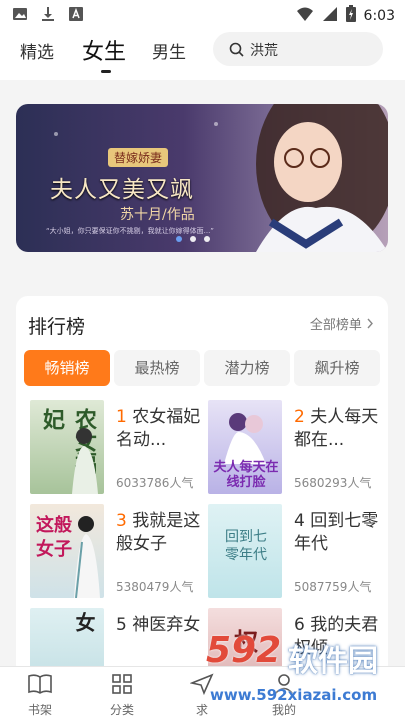 The width and height of the screenshot is (405, 720). What do you see at coordinates (122, 686) in the screenshot?
I see `grid-icon` at bounding box center [122, 686].